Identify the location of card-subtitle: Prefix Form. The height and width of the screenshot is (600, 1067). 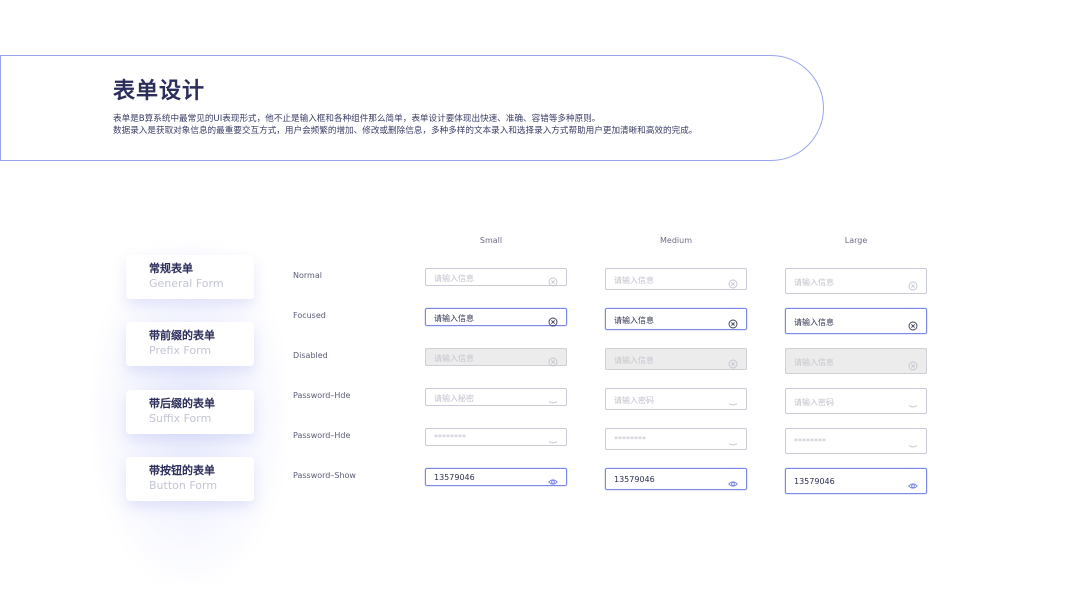
(180, 350).